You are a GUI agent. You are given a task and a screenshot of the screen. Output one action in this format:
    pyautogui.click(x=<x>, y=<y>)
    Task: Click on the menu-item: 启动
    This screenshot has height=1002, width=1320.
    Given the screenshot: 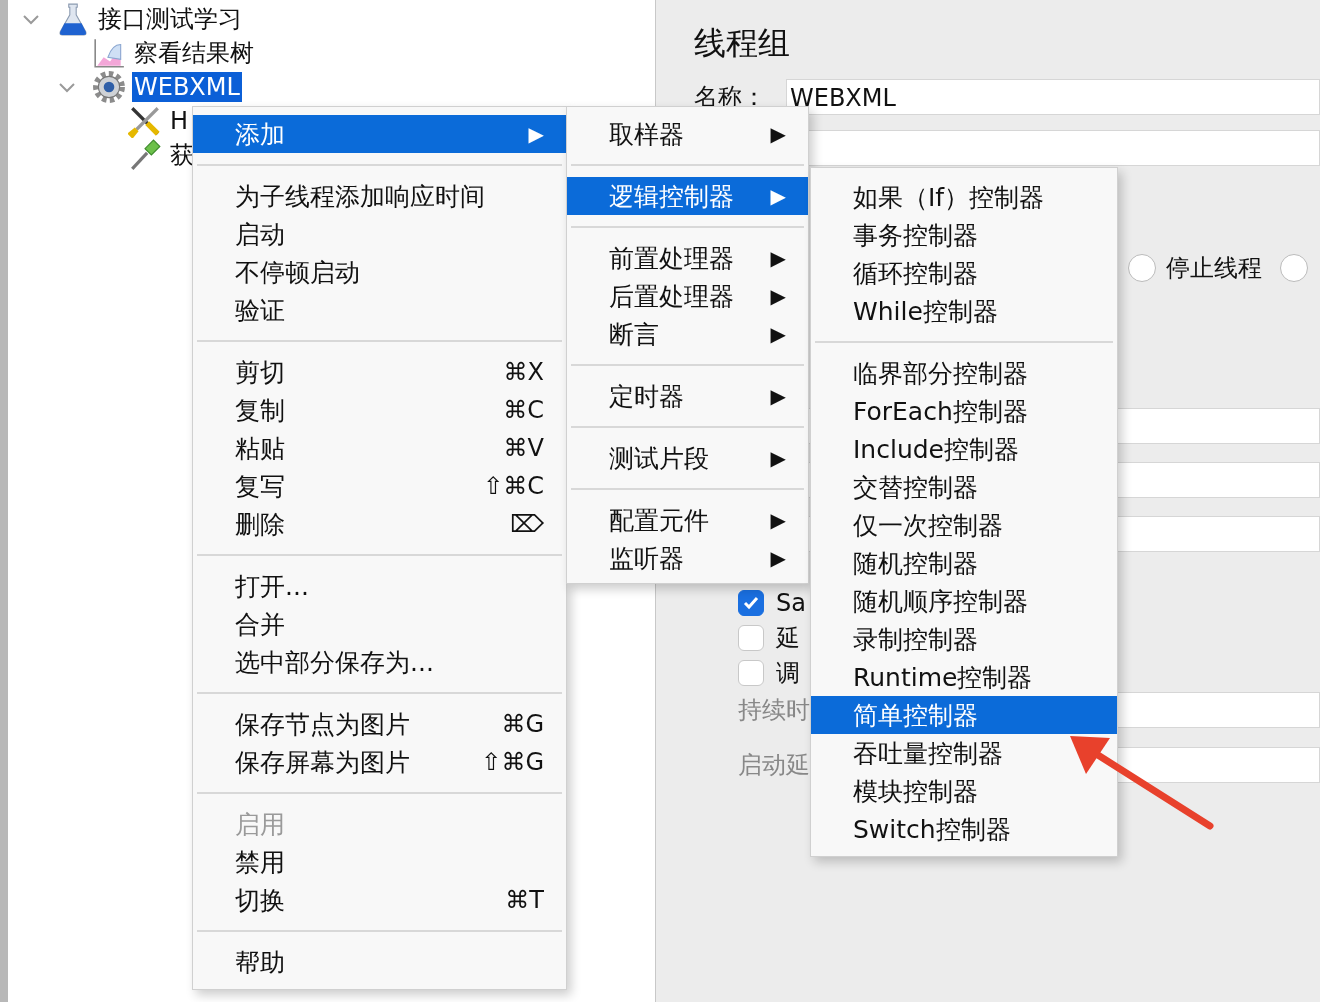 What is the action you would take?
    pyautogui.click(x=379, y=234)
    